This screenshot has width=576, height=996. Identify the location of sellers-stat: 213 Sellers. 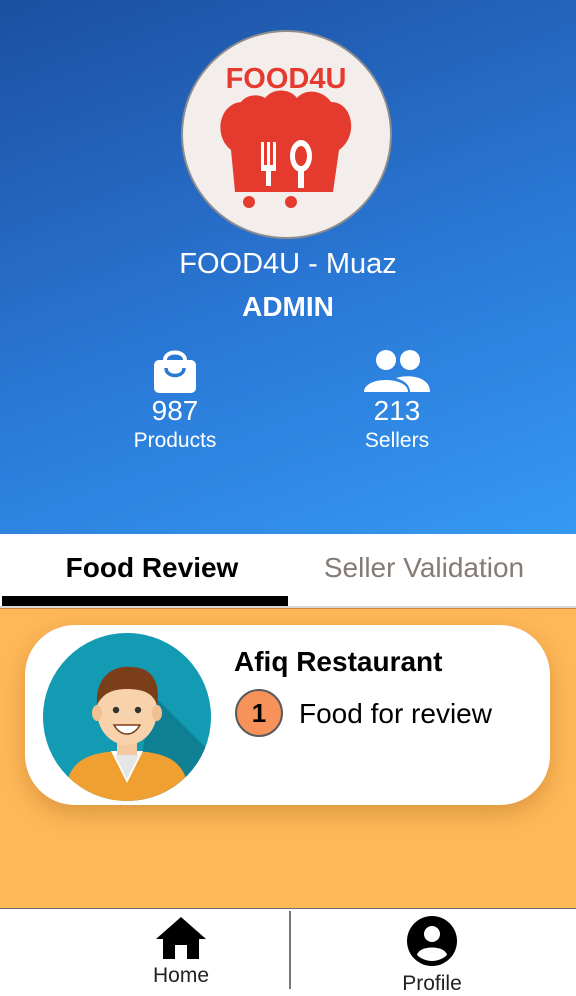
(397, 399).